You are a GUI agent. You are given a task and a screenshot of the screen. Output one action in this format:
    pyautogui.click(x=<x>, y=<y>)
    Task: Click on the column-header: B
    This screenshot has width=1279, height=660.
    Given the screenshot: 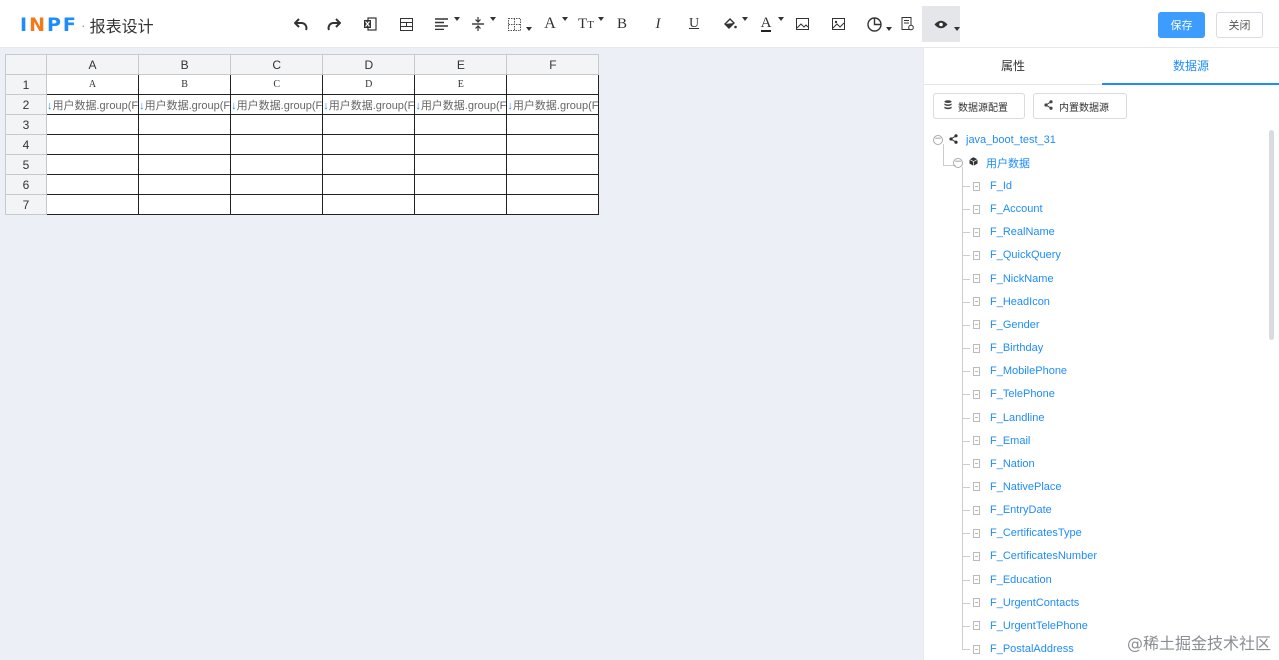 What is the action you would take?
    pyautogui.click(x=185, y=64)
    